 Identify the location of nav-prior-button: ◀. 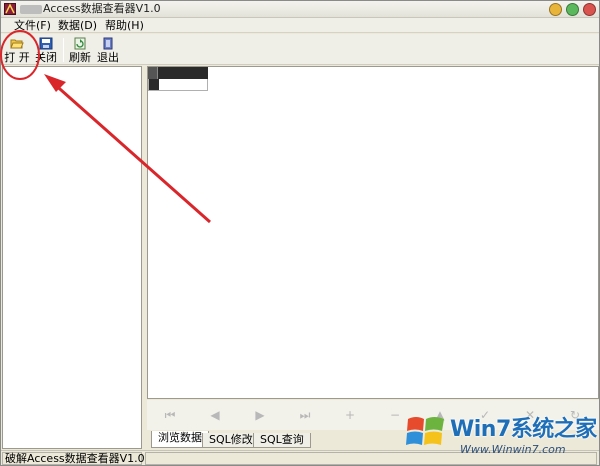
(215, 415).